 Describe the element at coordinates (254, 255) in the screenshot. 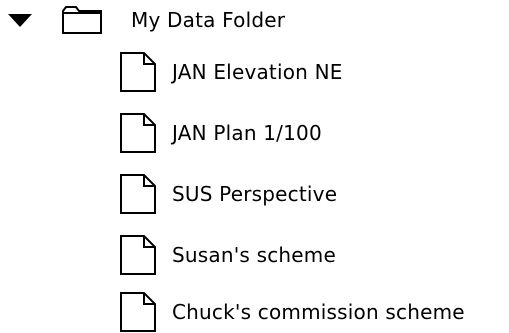

I see `file-item-label: Susan's scheme` at that location.